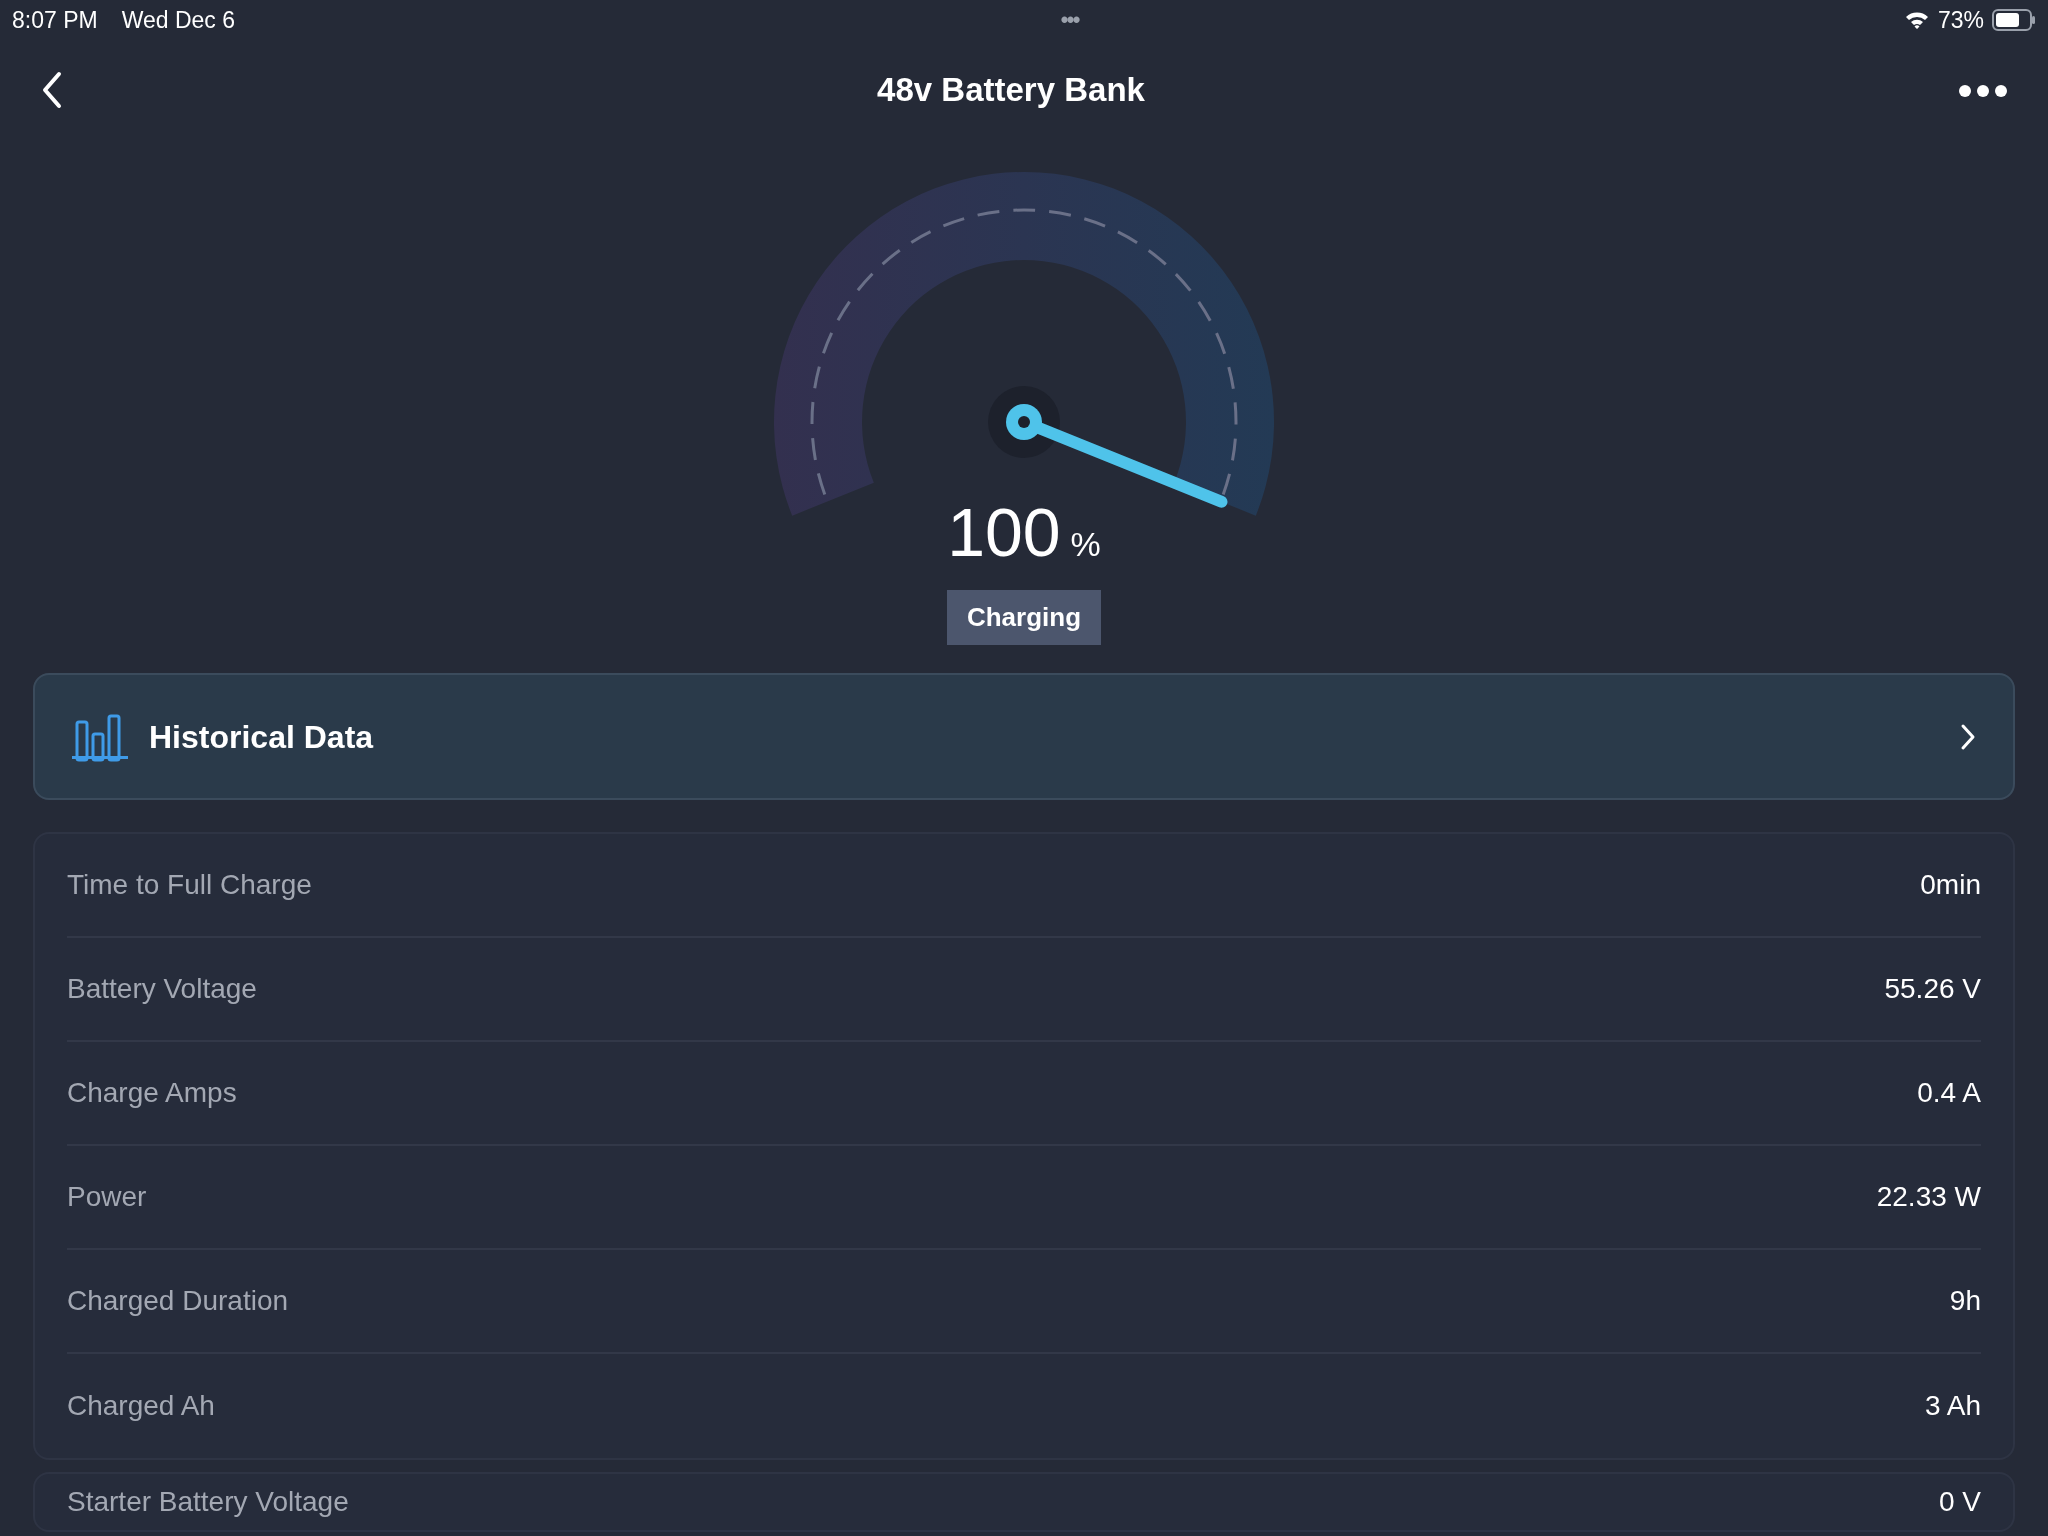 This screenshot has width=2048, height=1536. Describe the element at coordinates (1085, 544) in the screenshot. I see `percent-unit: %` at that location.